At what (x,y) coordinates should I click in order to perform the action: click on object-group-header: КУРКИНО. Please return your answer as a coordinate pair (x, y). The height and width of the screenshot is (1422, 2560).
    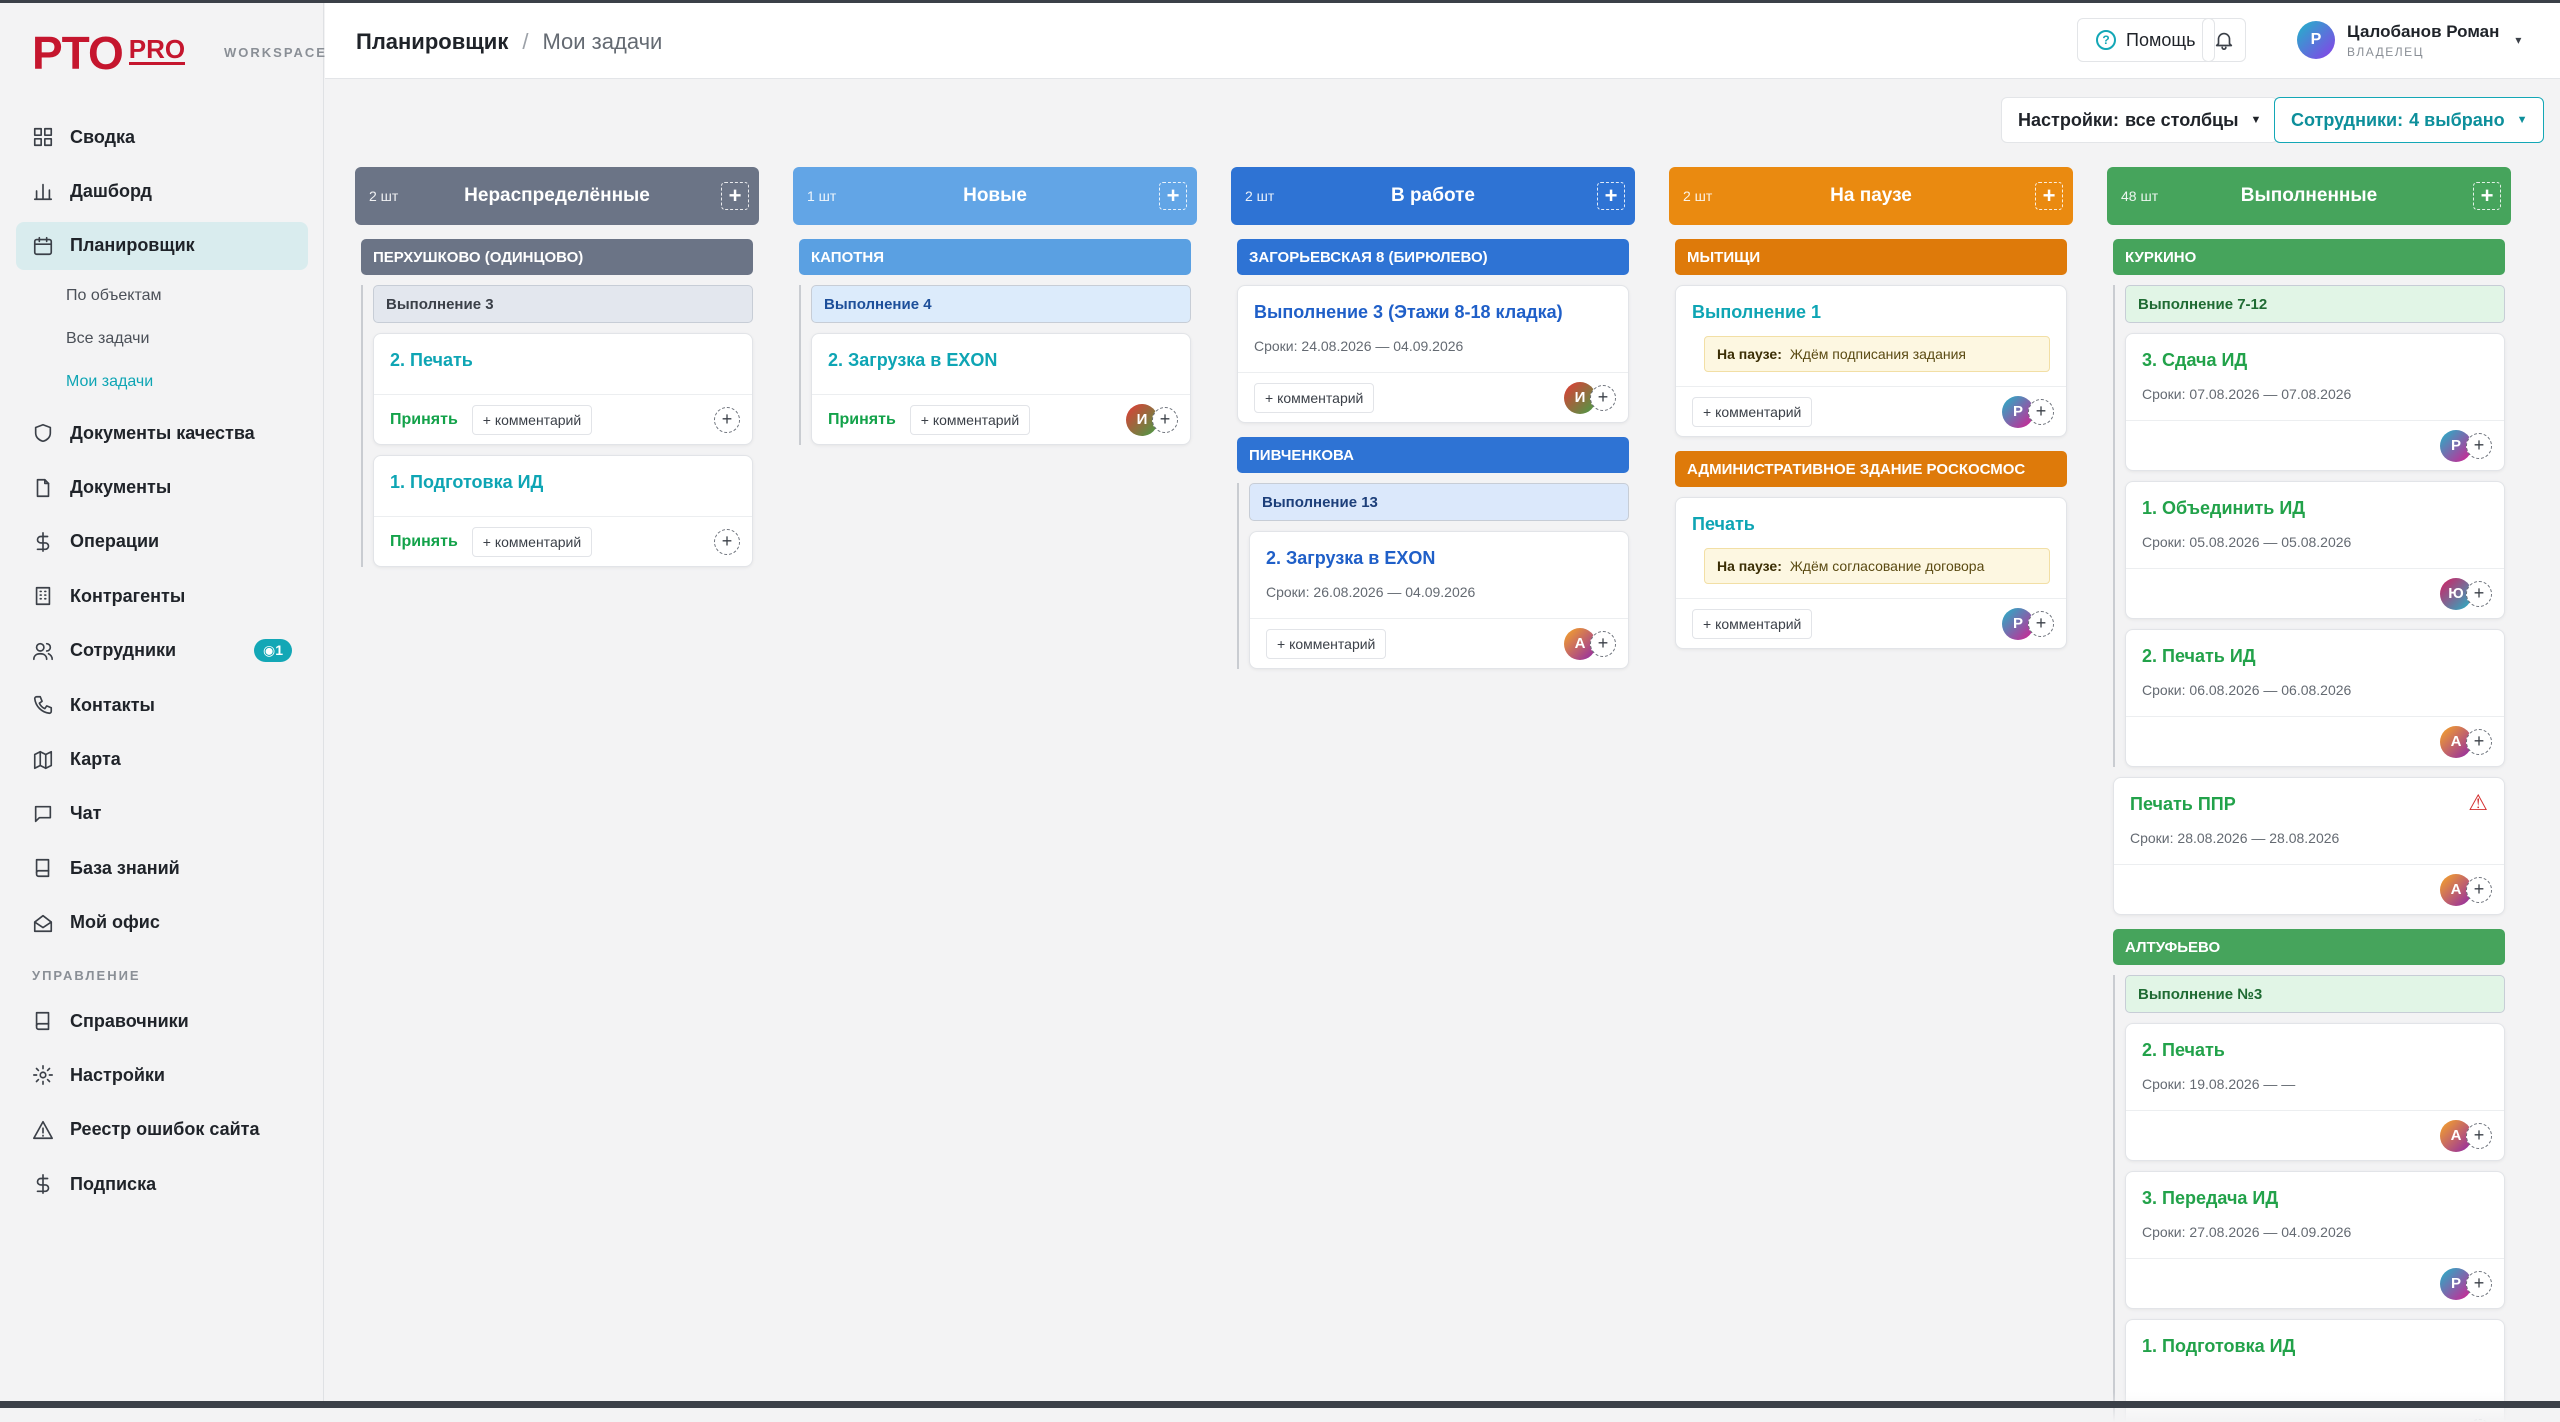
    Looking at the image, I should click on (2309, 257).